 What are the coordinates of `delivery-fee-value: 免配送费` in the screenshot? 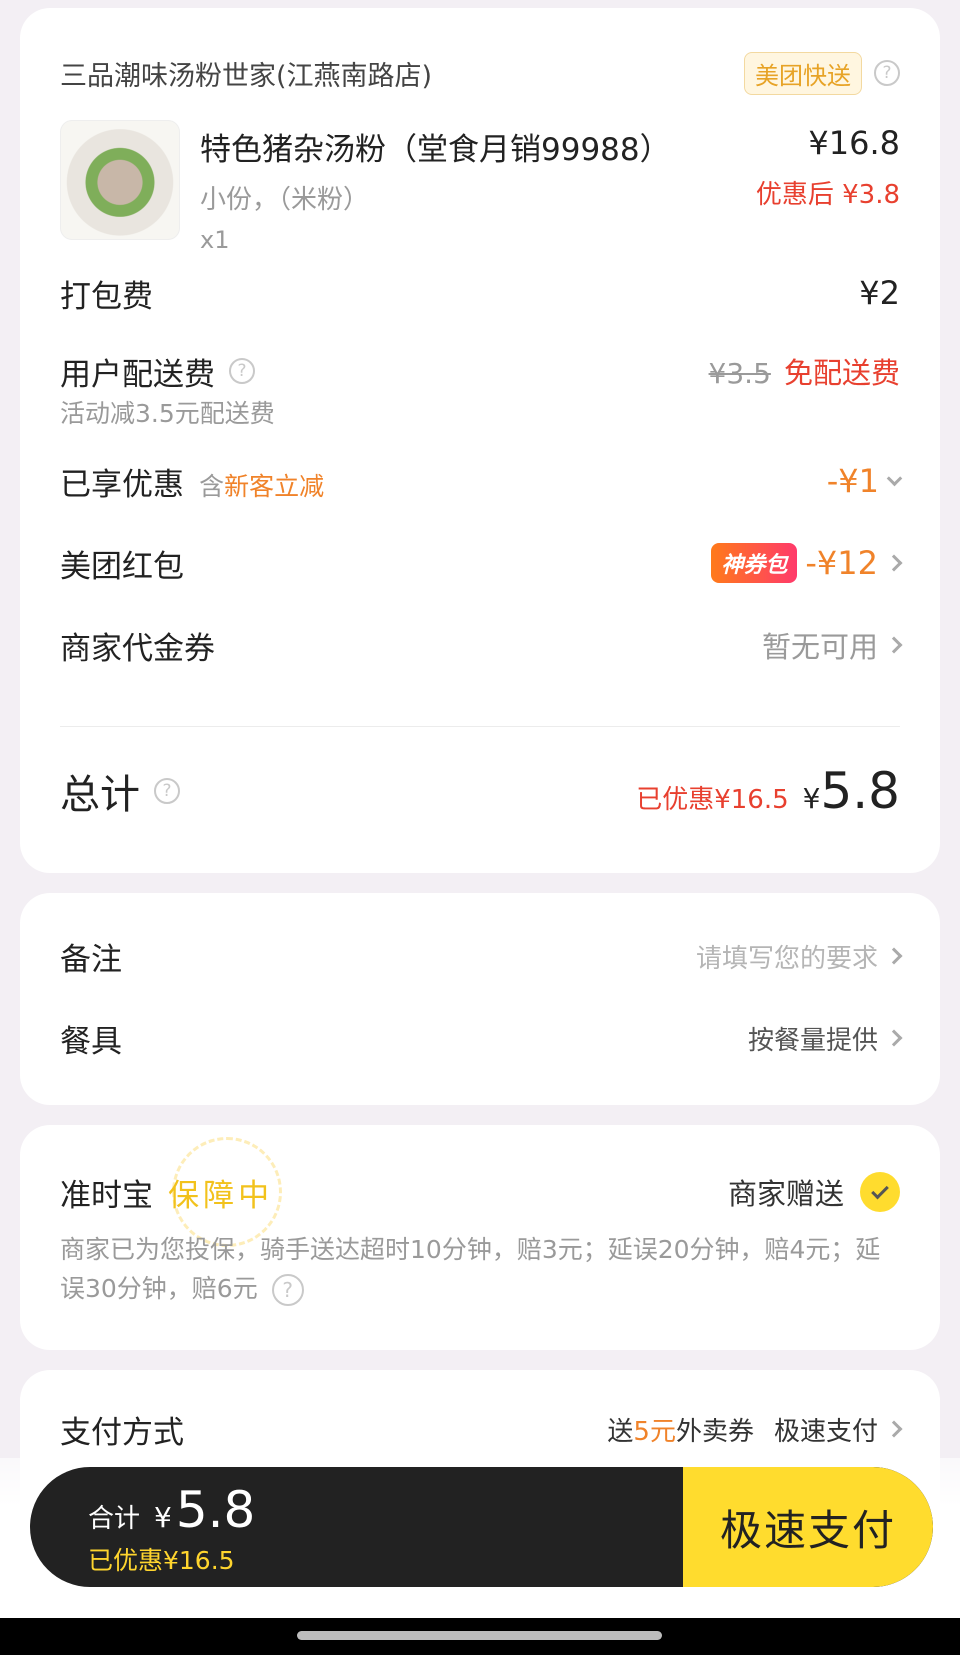 It's located at (841, 373).